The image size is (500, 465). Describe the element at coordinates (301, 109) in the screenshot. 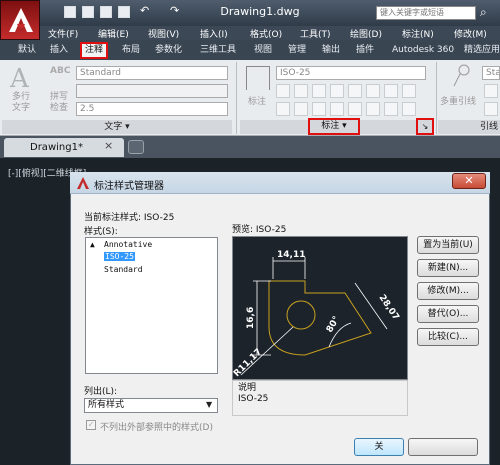

I see `update-dim-icon` at that location.